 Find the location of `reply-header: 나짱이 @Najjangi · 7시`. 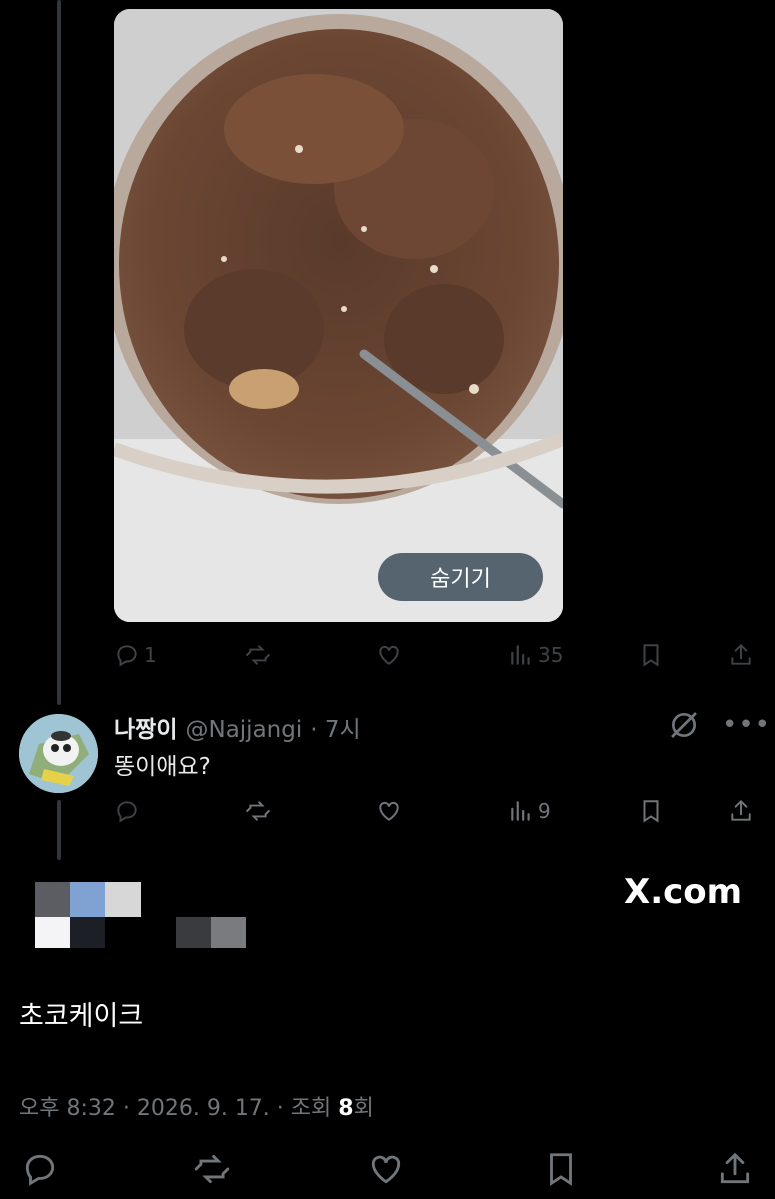

reply-header: 나짱이 @Najjangi · 7시 is located at coordinates (237, 727).